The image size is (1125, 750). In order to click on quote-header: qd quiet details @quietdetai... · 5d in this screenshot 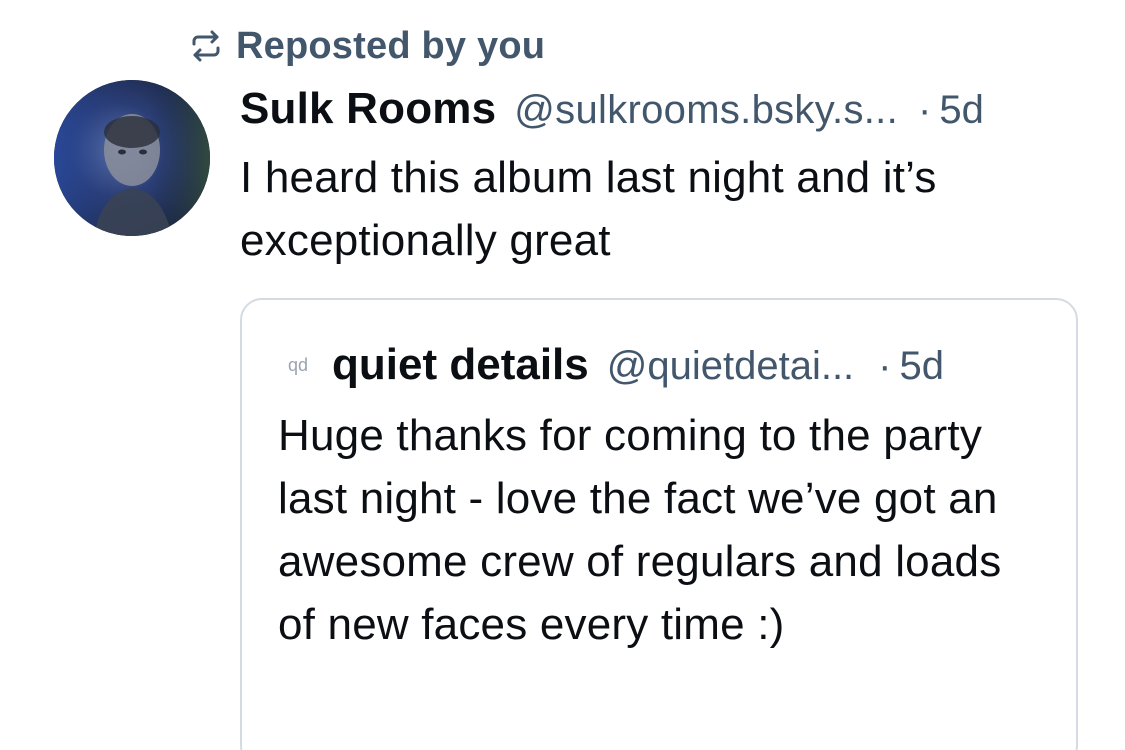, I will do `click(616, 368)`.